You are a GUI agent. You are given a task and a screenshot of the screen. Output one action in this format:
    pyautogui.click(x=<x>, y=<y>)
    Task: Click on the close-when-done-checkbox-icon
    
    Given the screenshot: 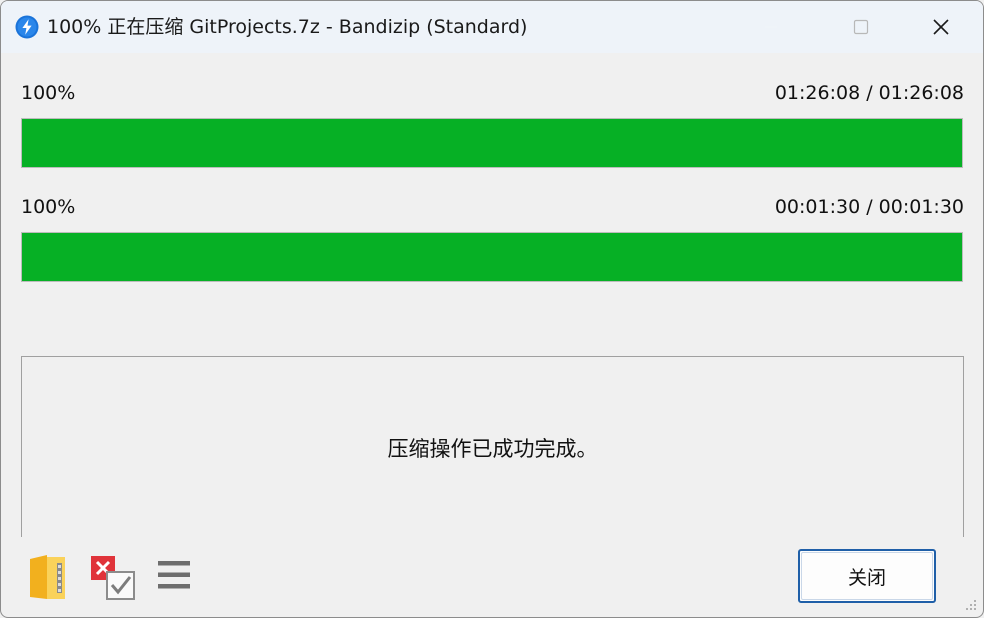 What is the action you would take?
    pyautogui.click(x=113, y=578)
    